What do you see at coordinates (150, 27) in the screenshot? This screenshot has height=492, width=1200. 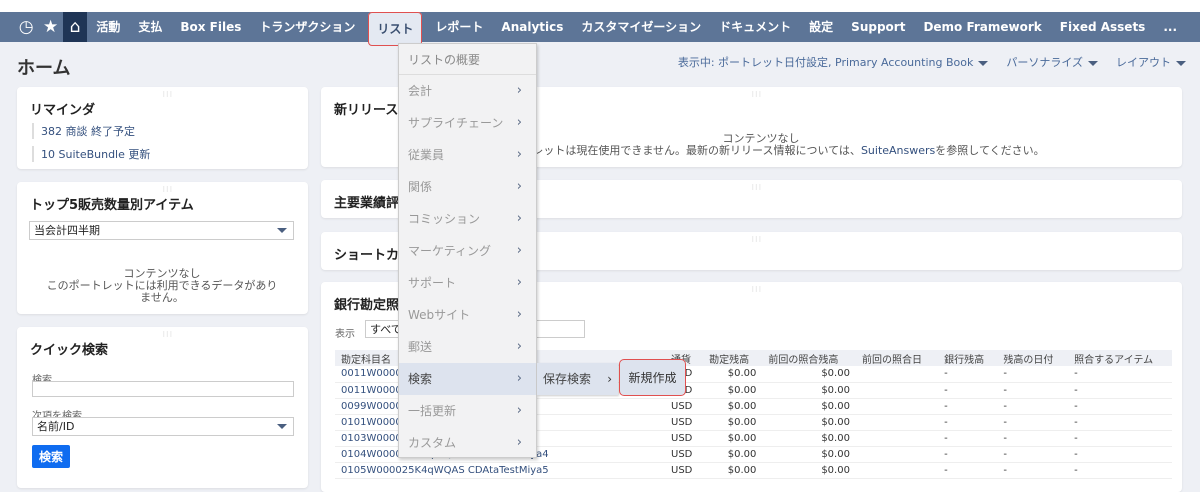 I see `nav-item: 支払` at bounding box center [150, 27].